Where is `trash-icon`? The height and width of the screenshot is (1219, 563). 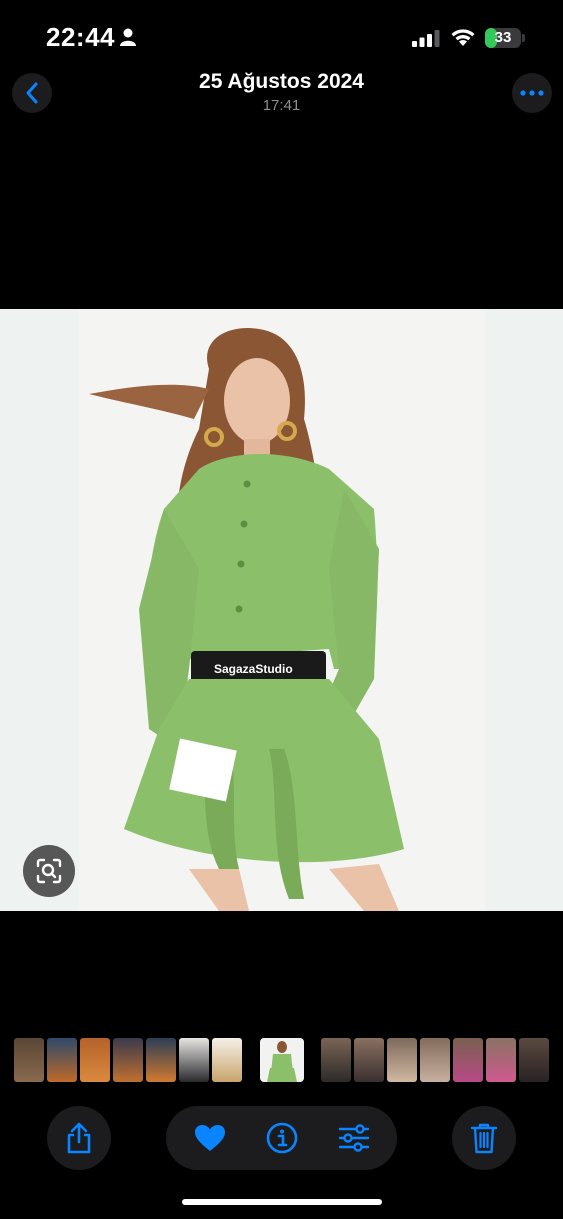 trash-icon is located at coordinates (484, 1138).